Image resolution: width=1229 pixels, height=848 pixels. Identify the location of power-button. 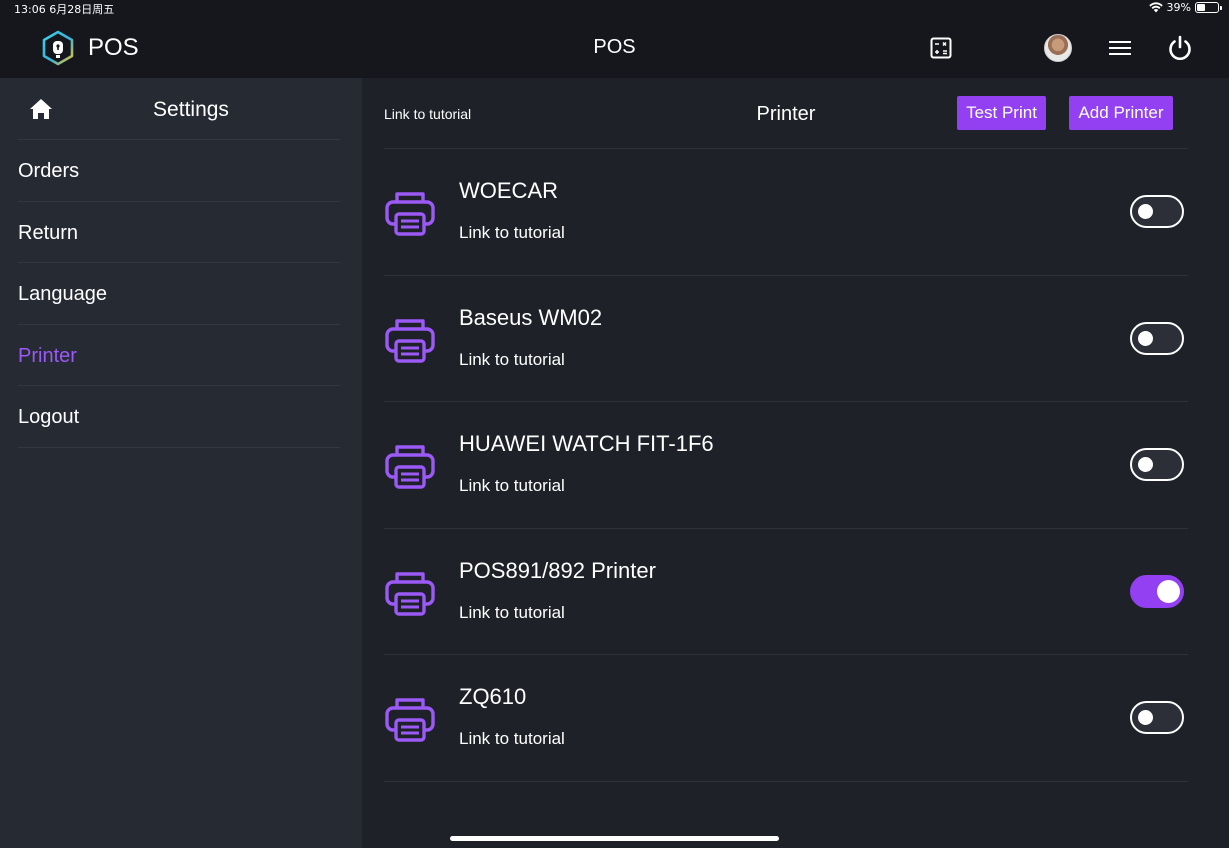
(1180, 48).